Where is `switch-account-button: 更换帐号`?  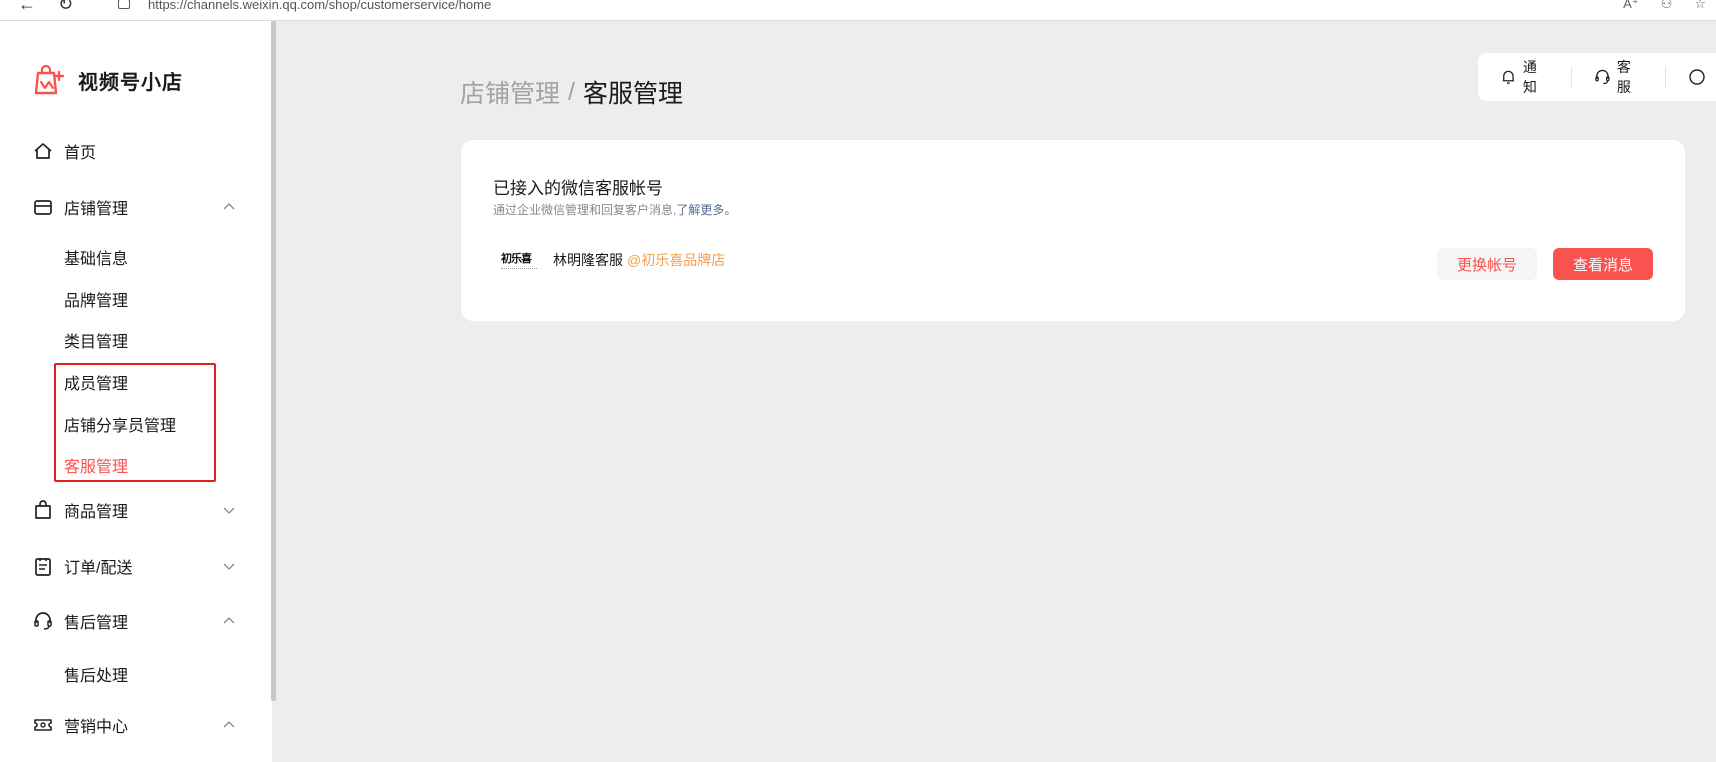
switch-account-button: 更换帐号 is located at coordinates (1487, 264).